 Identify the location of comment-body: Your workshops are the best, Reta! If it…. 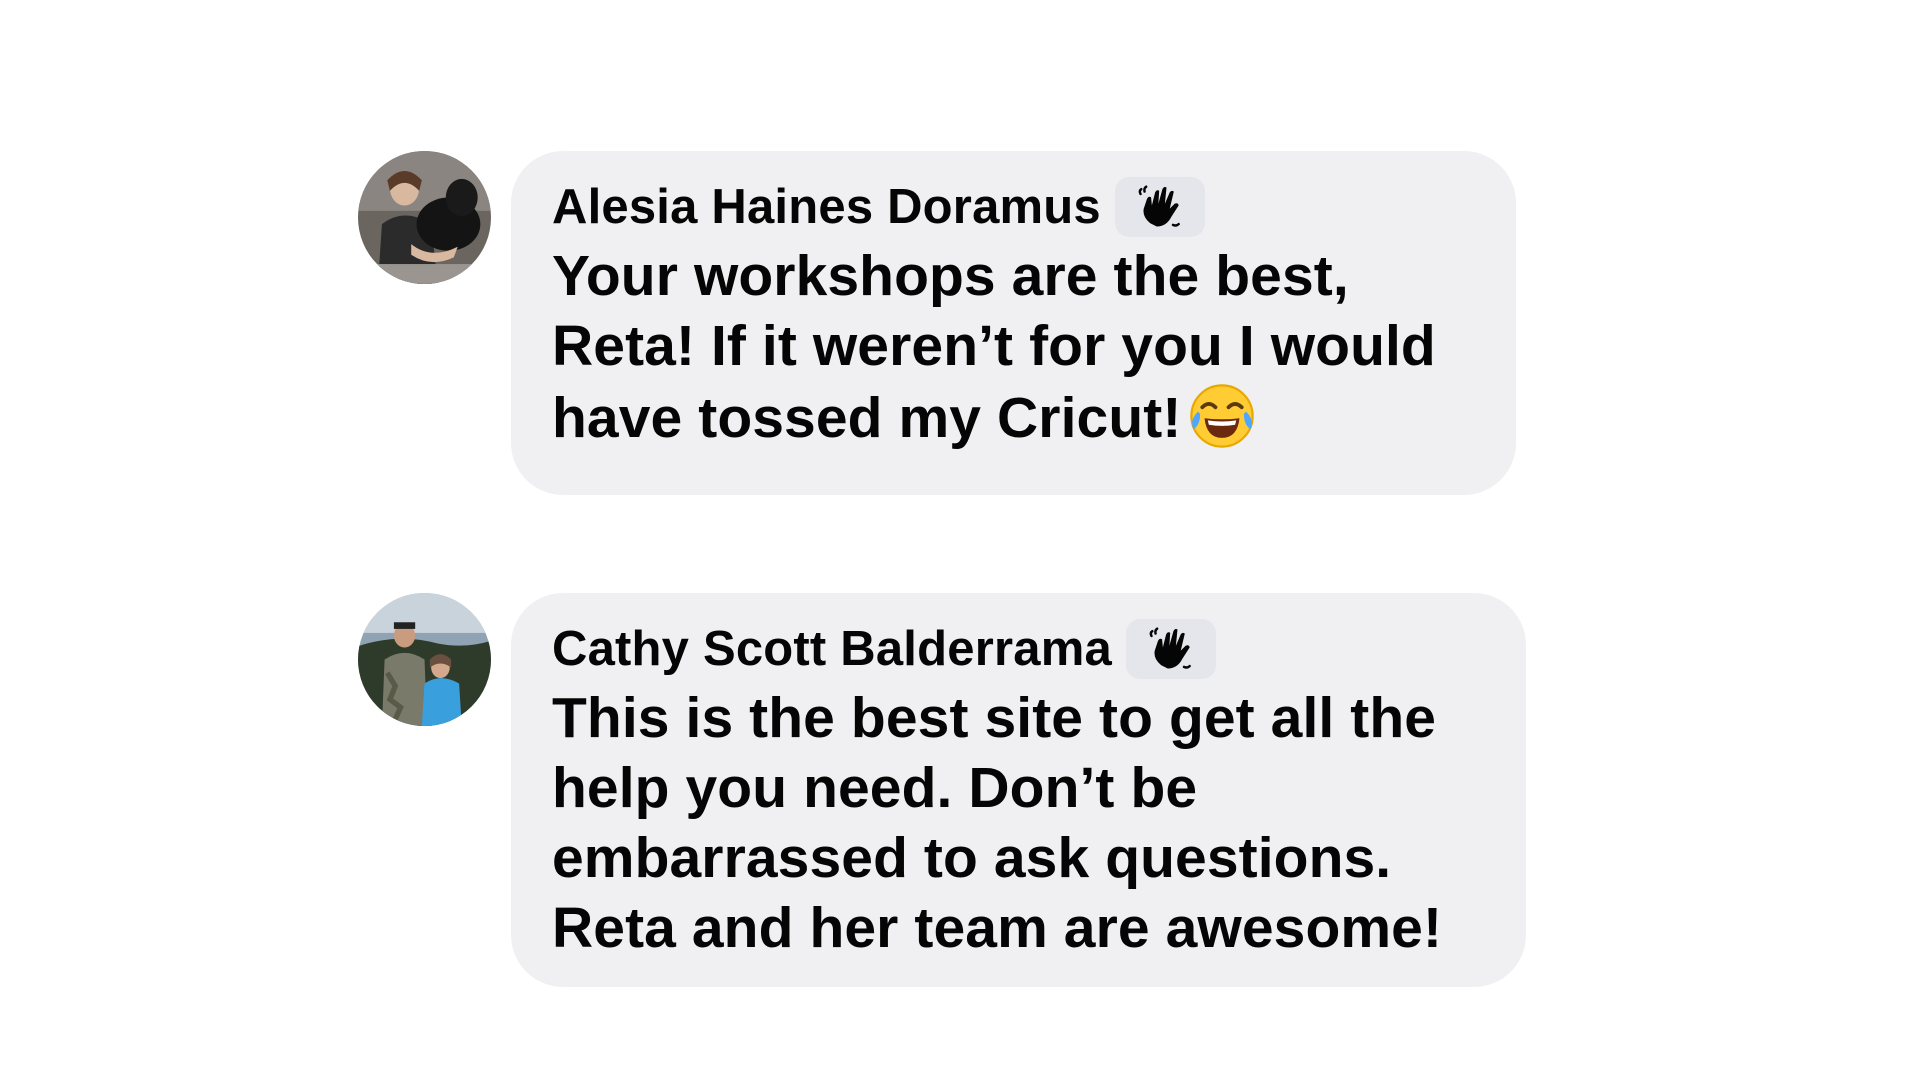
(994, 347).